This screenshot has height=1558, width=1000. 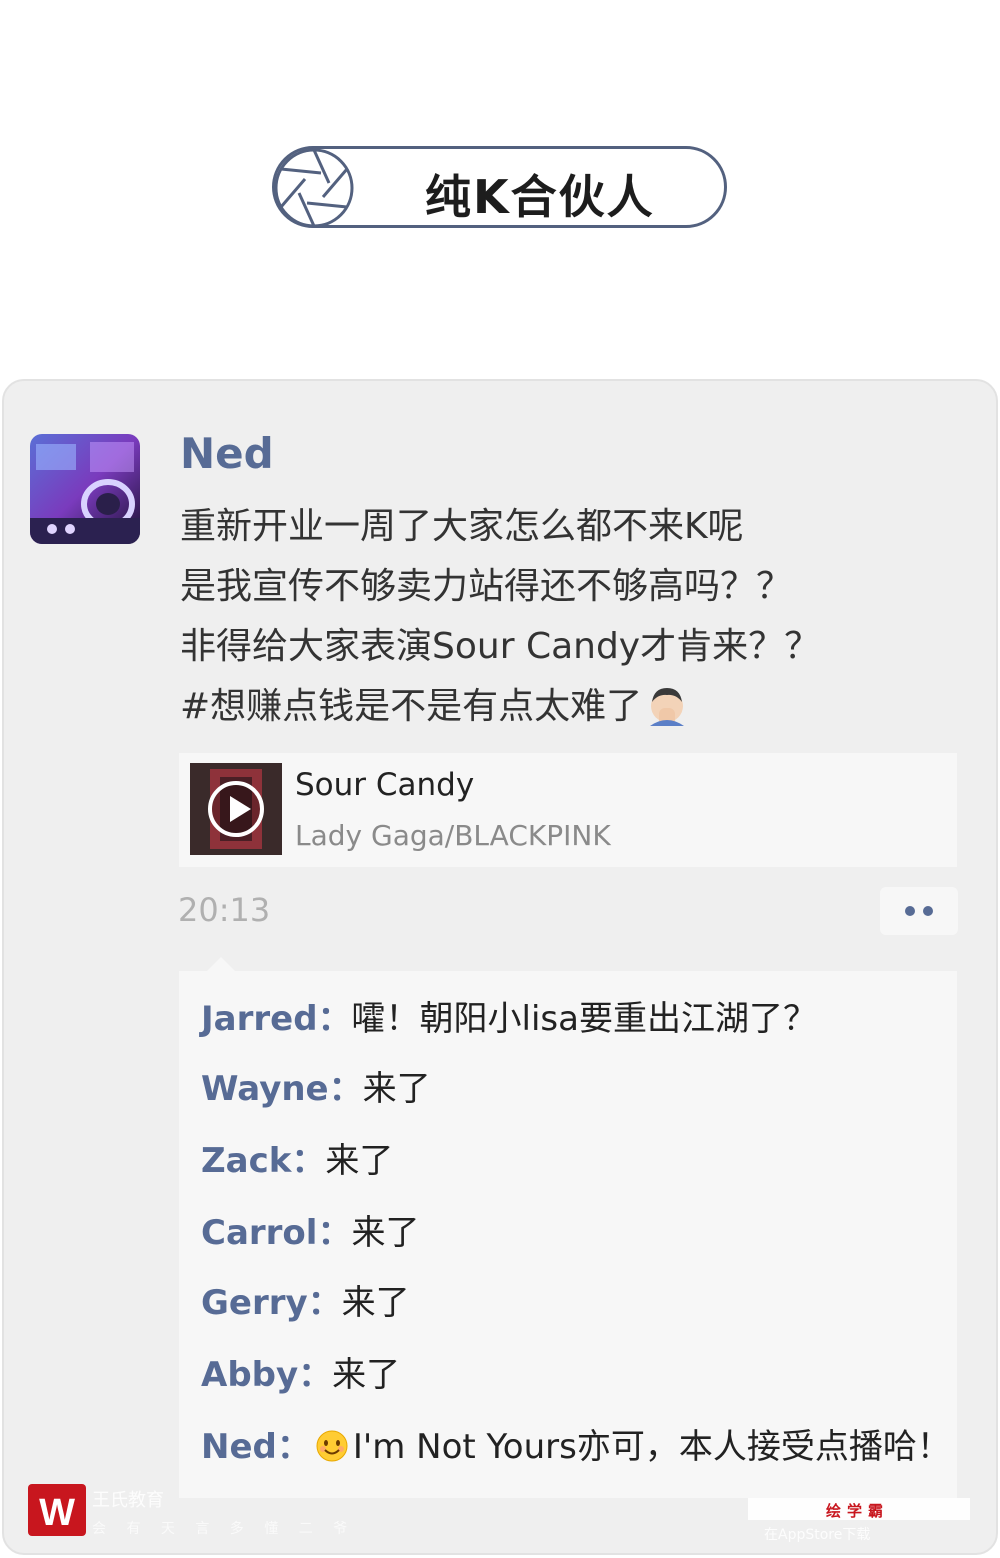 I want to click on post-line: 非得给大家表演Sour Candy才肯来？？, so click(x=500, y=646).